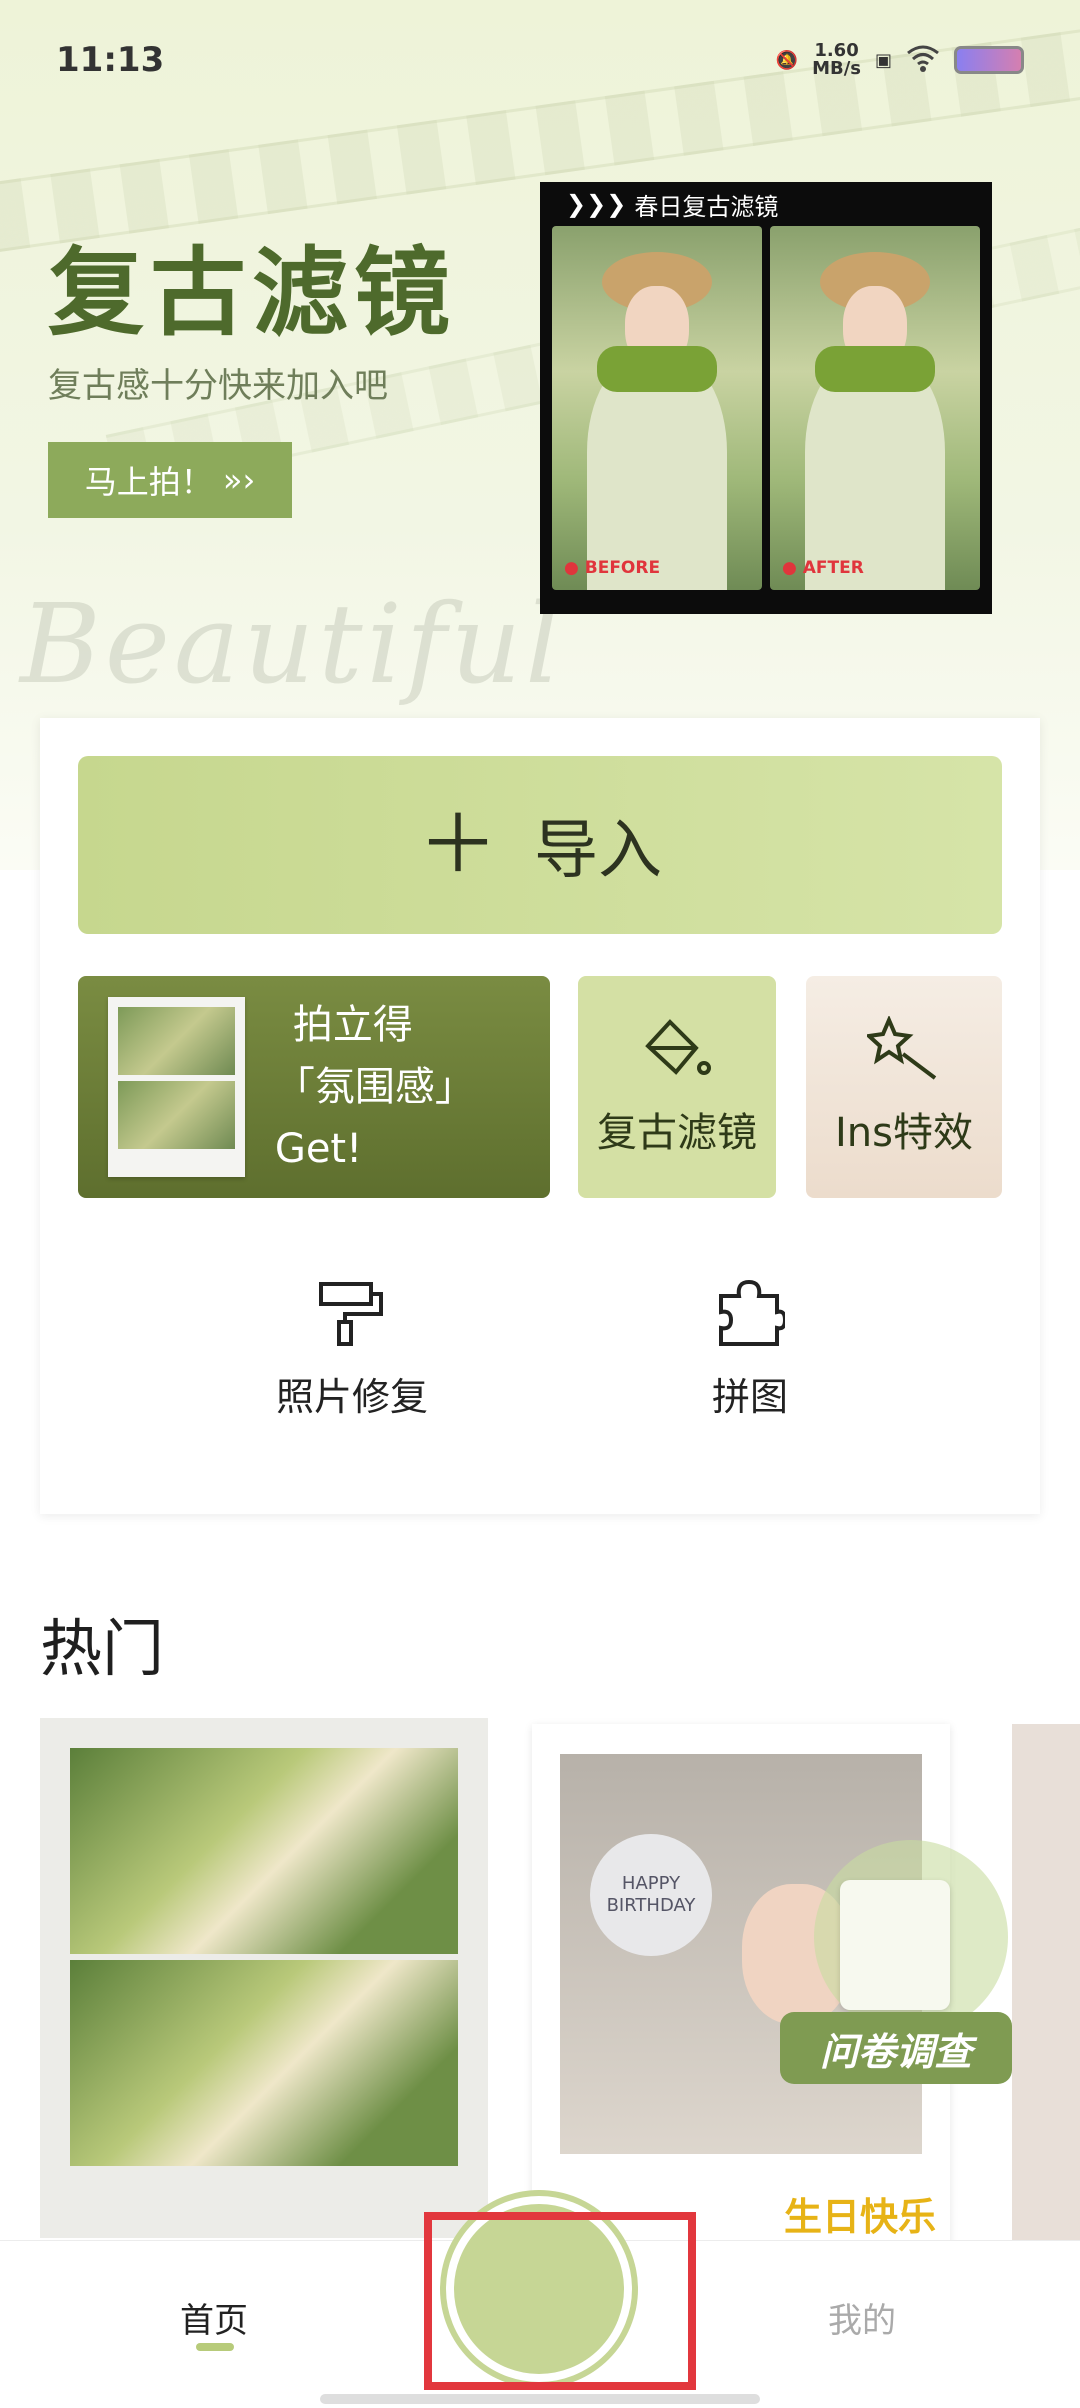  I want to click on ins-effect-label: Ins特效, so click(904, 1133).